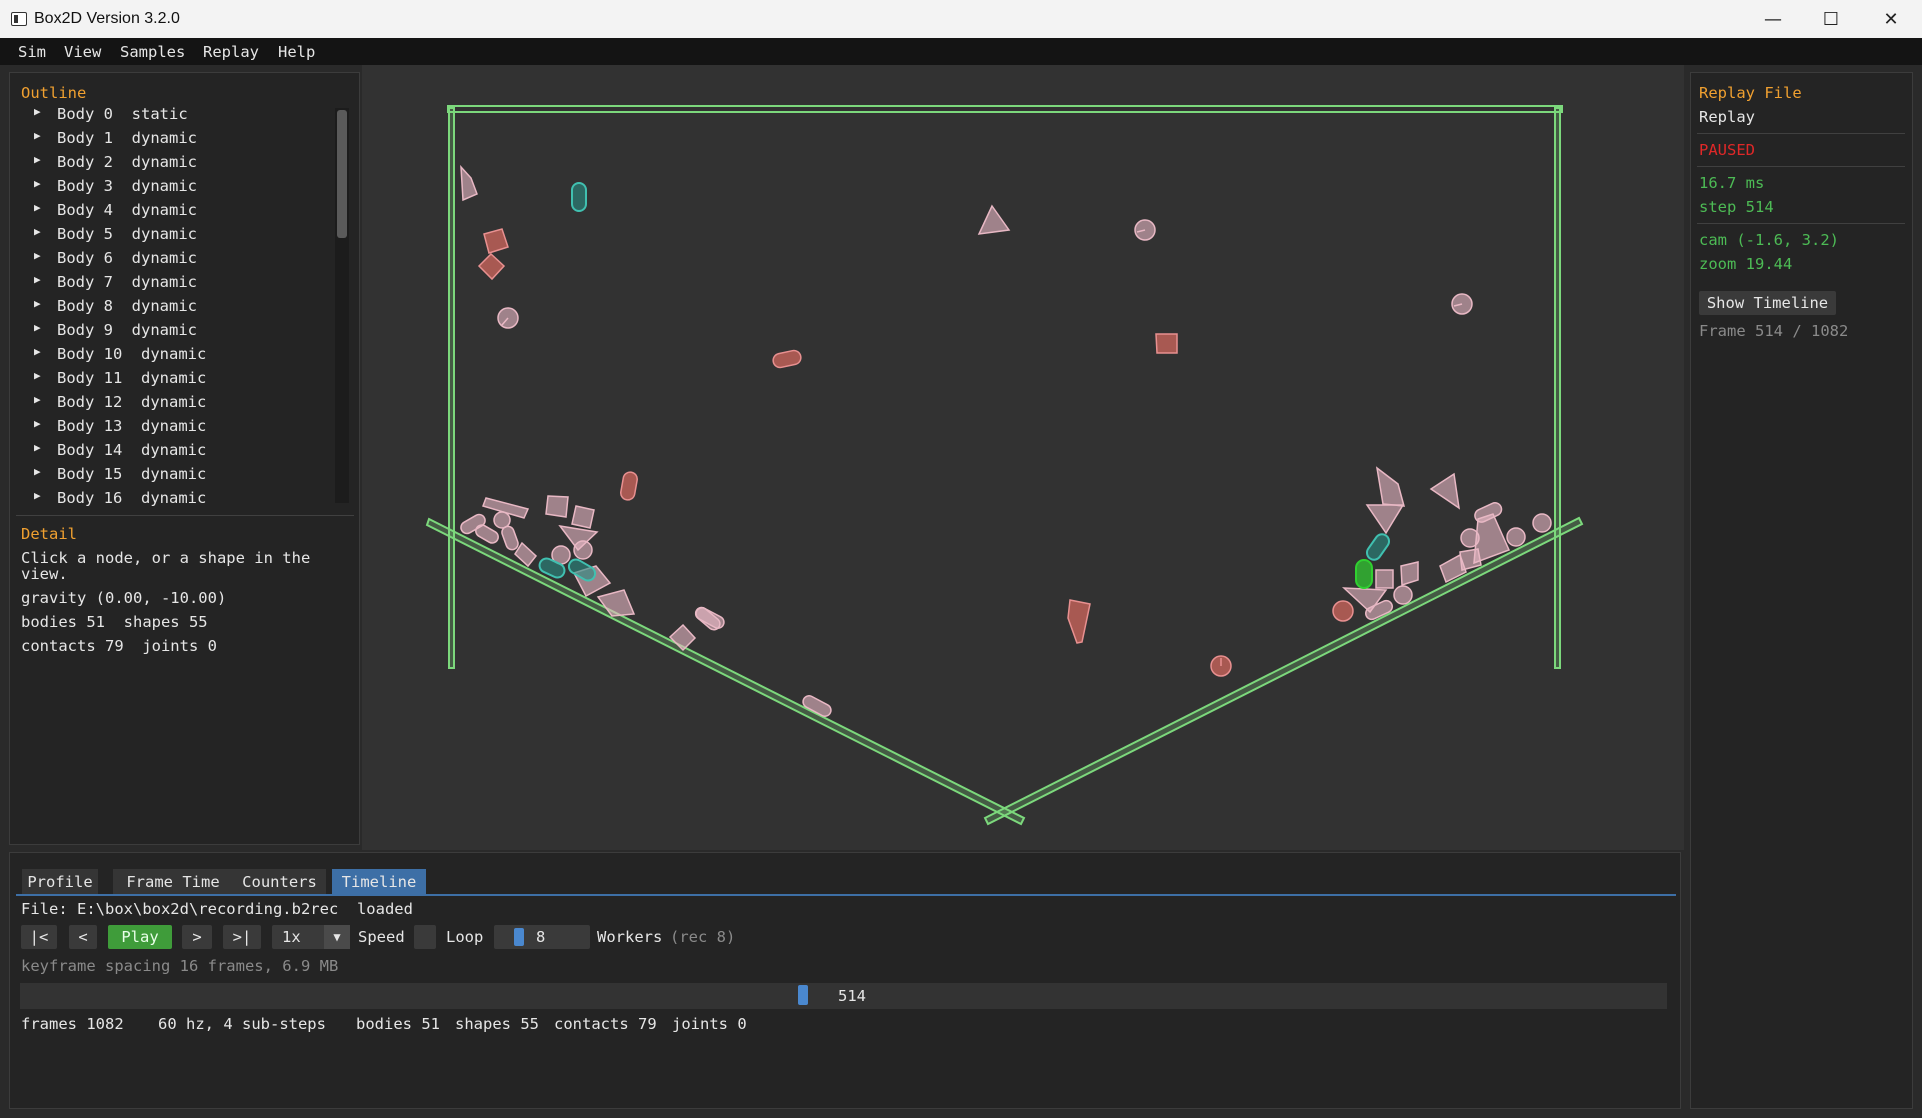 The width and height of the screenshot is (1922, 1118). I want to click on maximize-button: ☐, so click(1831, 19).